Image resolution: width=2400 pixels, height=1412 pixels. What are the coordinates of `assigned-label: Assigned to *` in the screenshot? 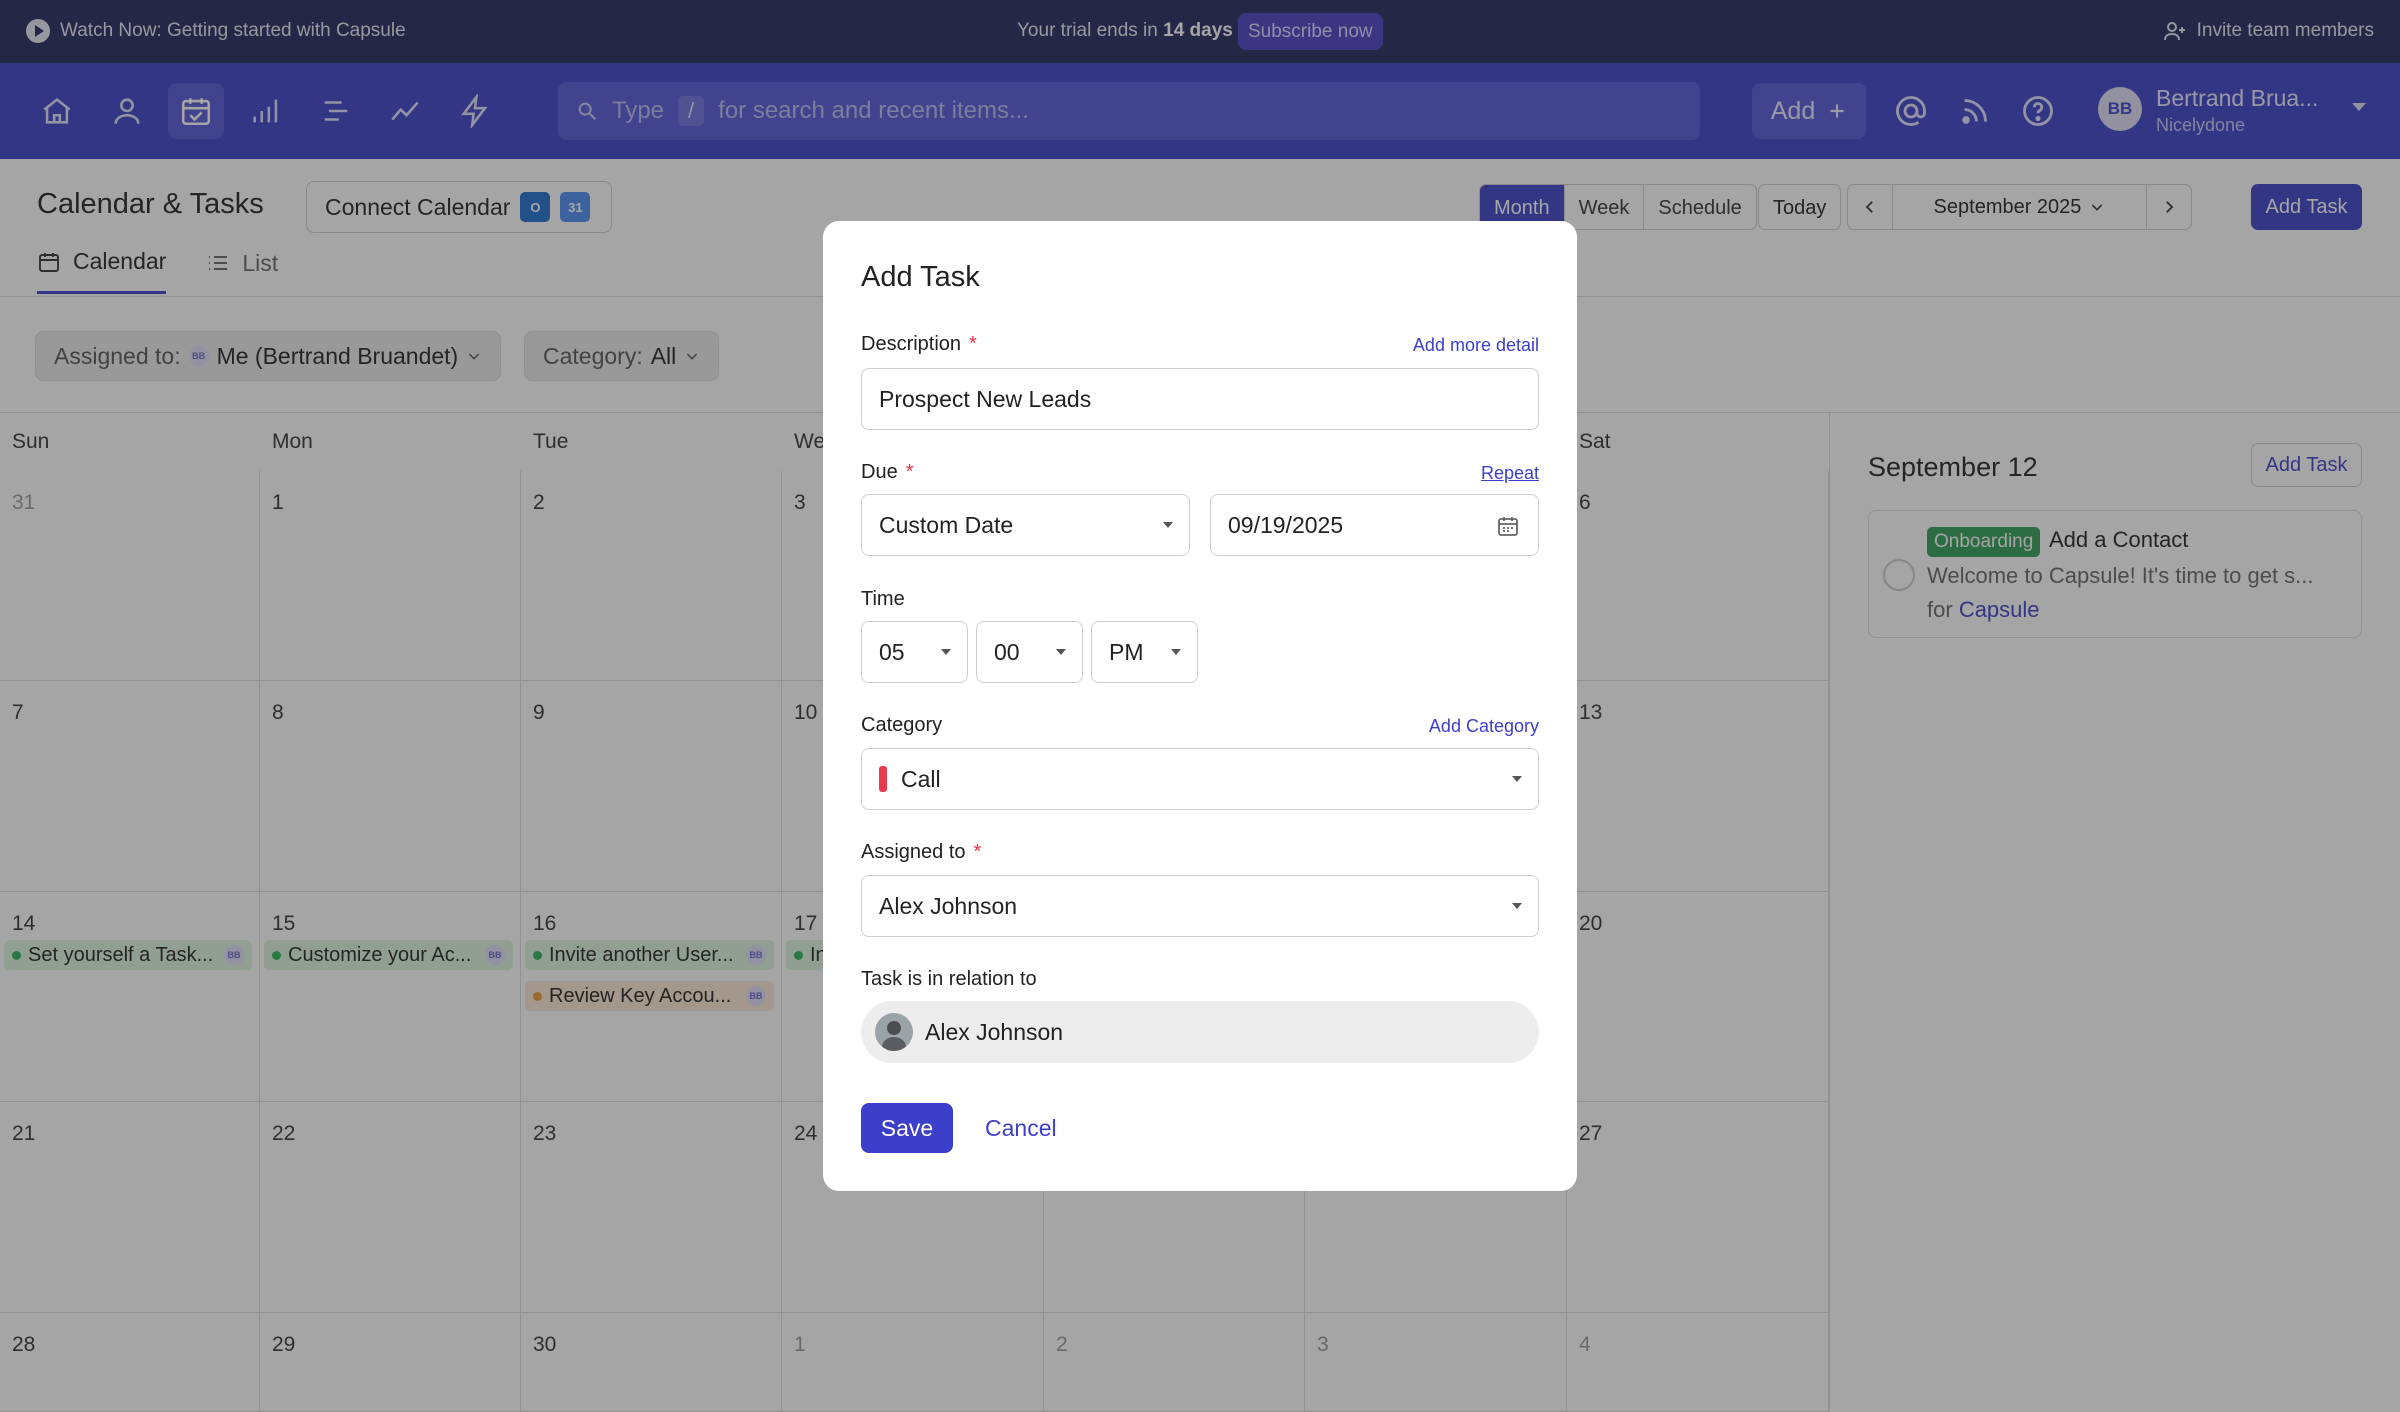 It's located at (921, 852).